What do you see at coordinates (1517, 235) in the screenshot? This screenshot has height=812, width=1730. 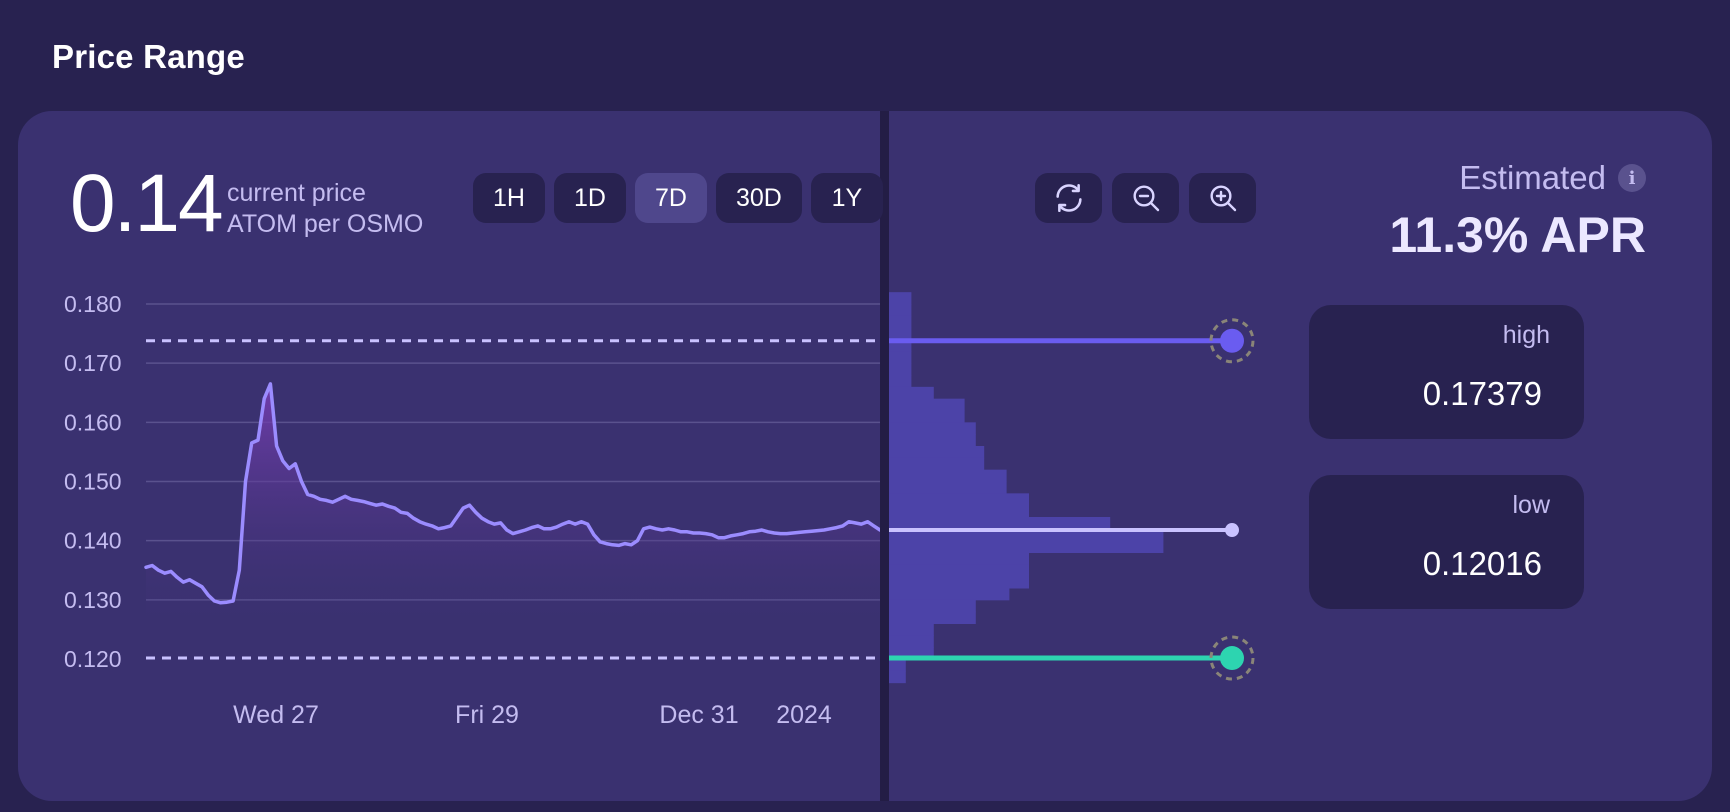 I see `apr-value: 11.3% APR` at bounding box center [1517, 235].